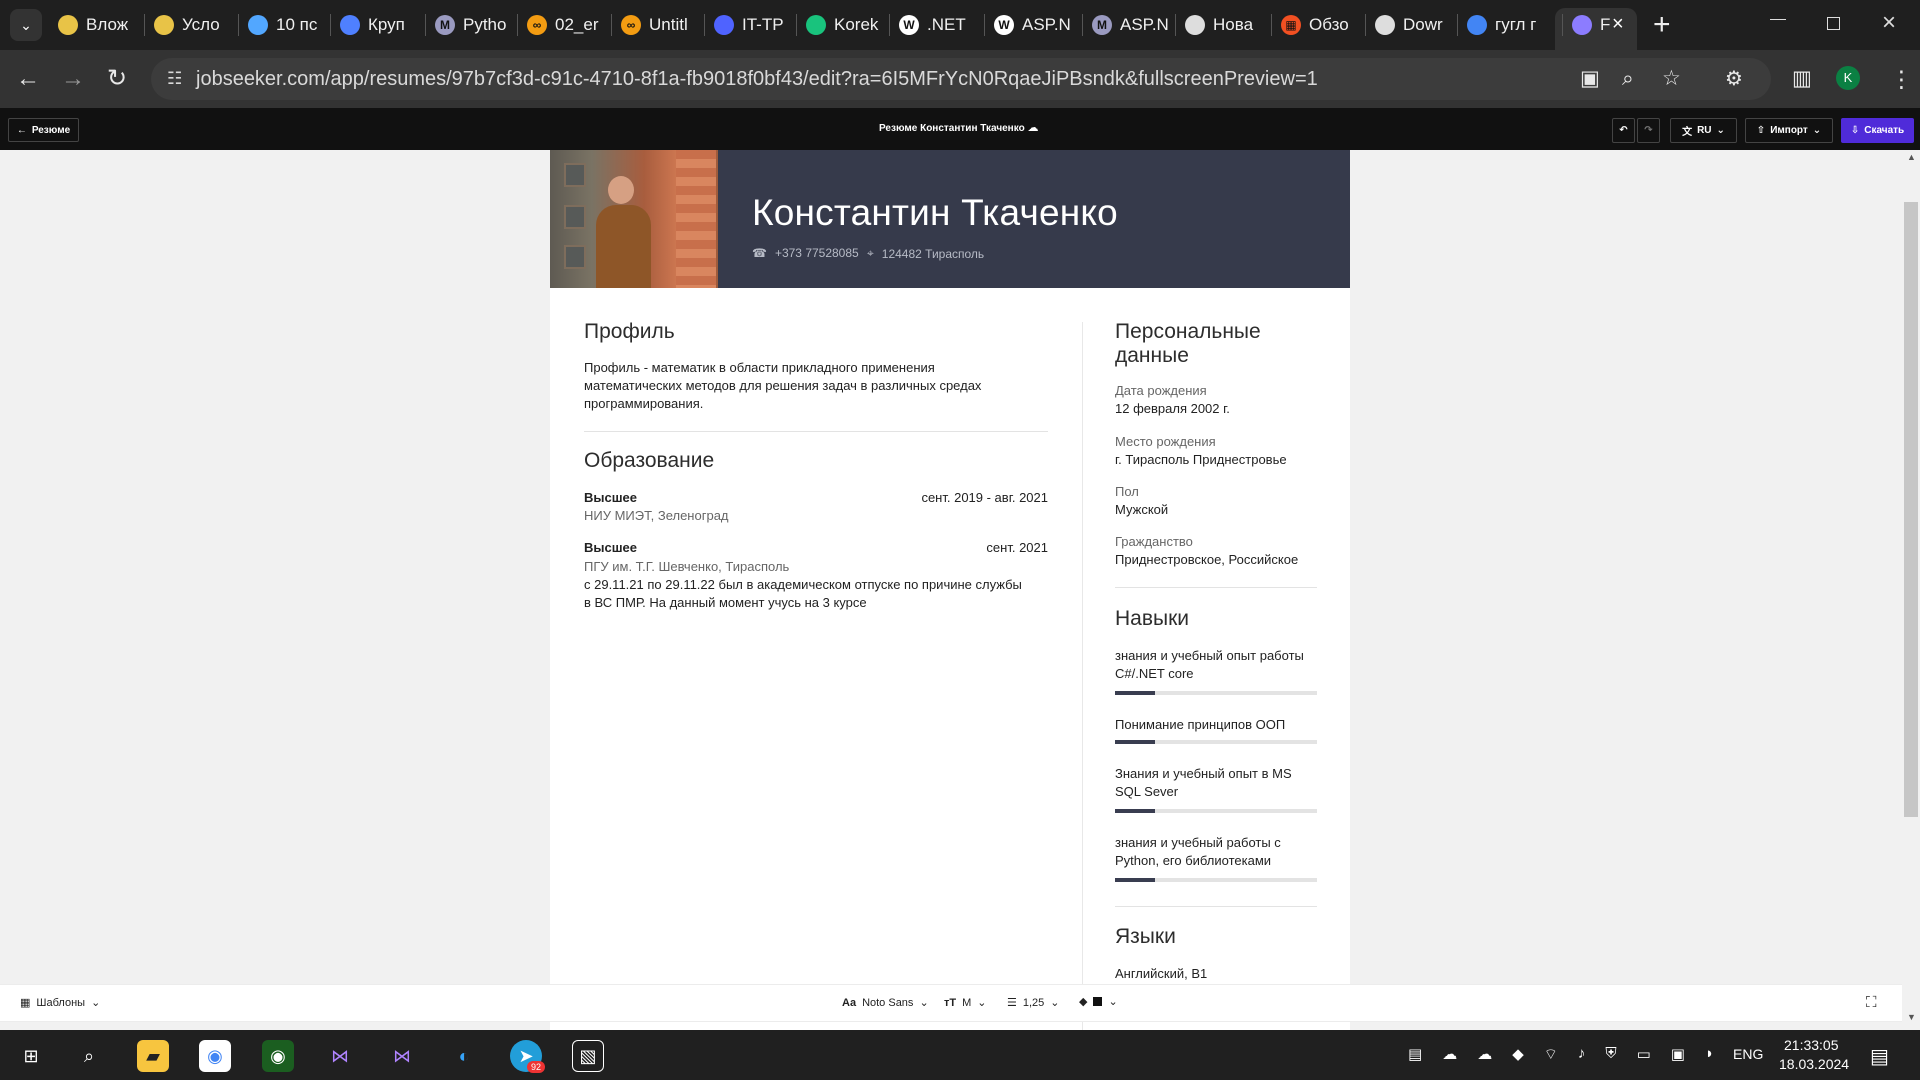 This screenshot has width=1920, height=1080. I want to click on browser-tab: M Pytho, so click(473, 25).